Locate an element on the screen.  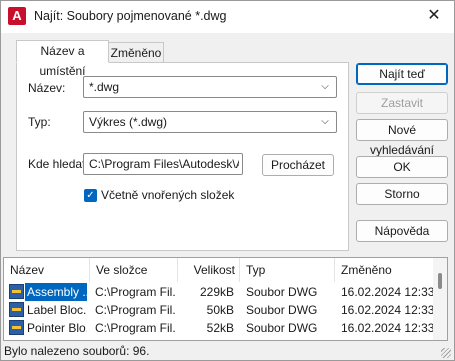
file-size: 52kB is located at coordinates (220, 328).